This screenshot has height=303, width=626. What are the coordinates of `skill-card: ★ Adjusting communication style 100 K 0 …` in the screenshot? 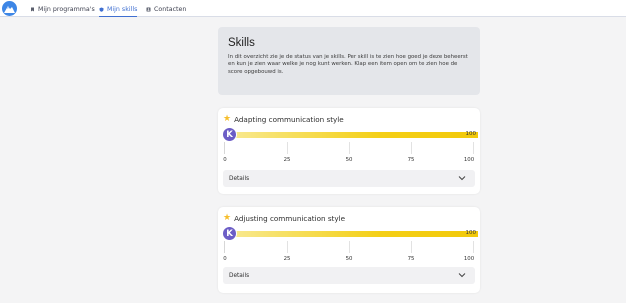 It's located at (349, 250).